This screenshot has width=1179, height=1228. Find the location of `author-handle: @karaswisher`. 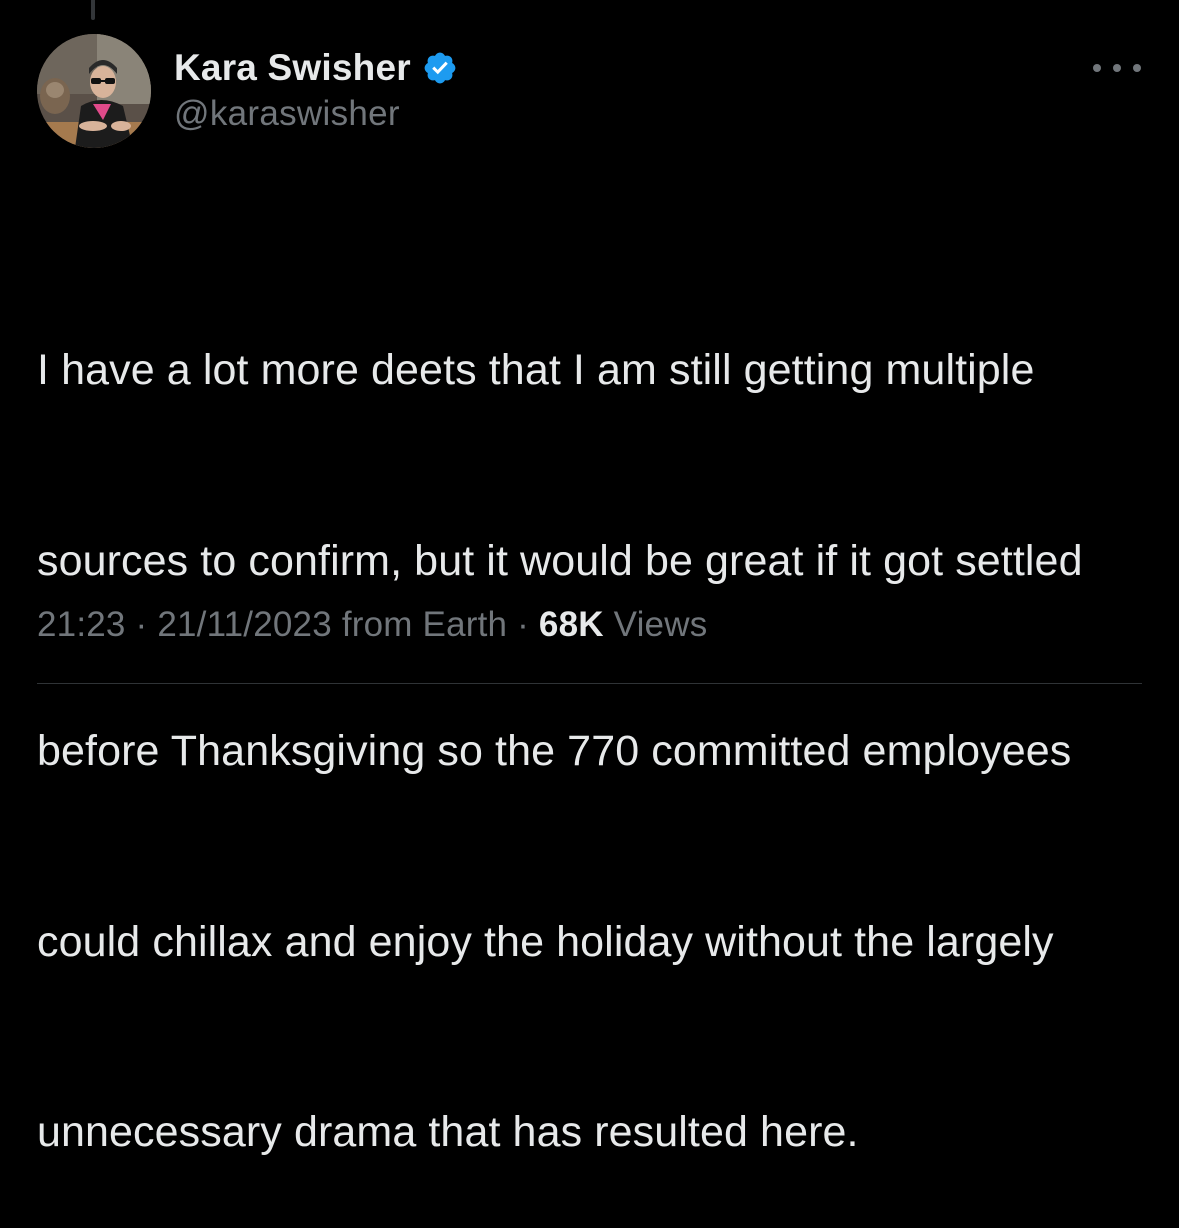

author-handle: @karaswisher is located at coordinates (316, 114).